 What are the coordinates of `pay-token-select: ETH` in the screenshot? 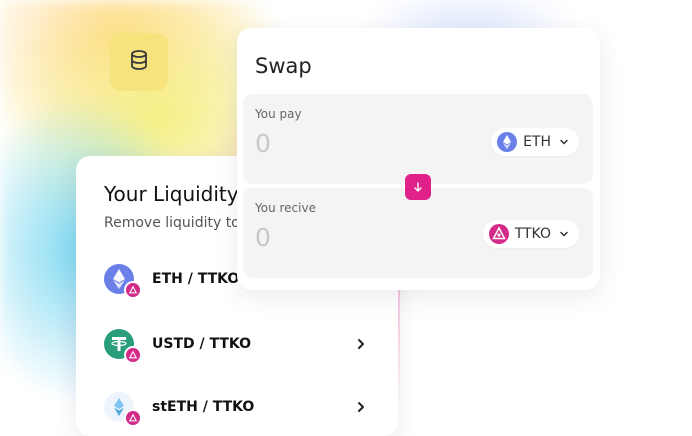 It's located at (535, 142).